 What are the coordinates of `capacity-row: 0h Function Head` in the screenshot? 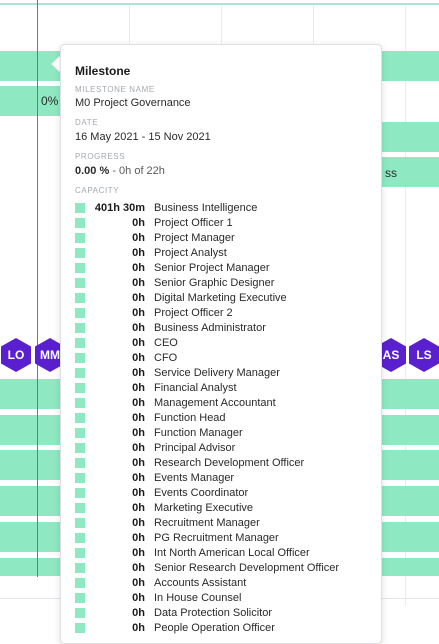 It's located at (221, 417).